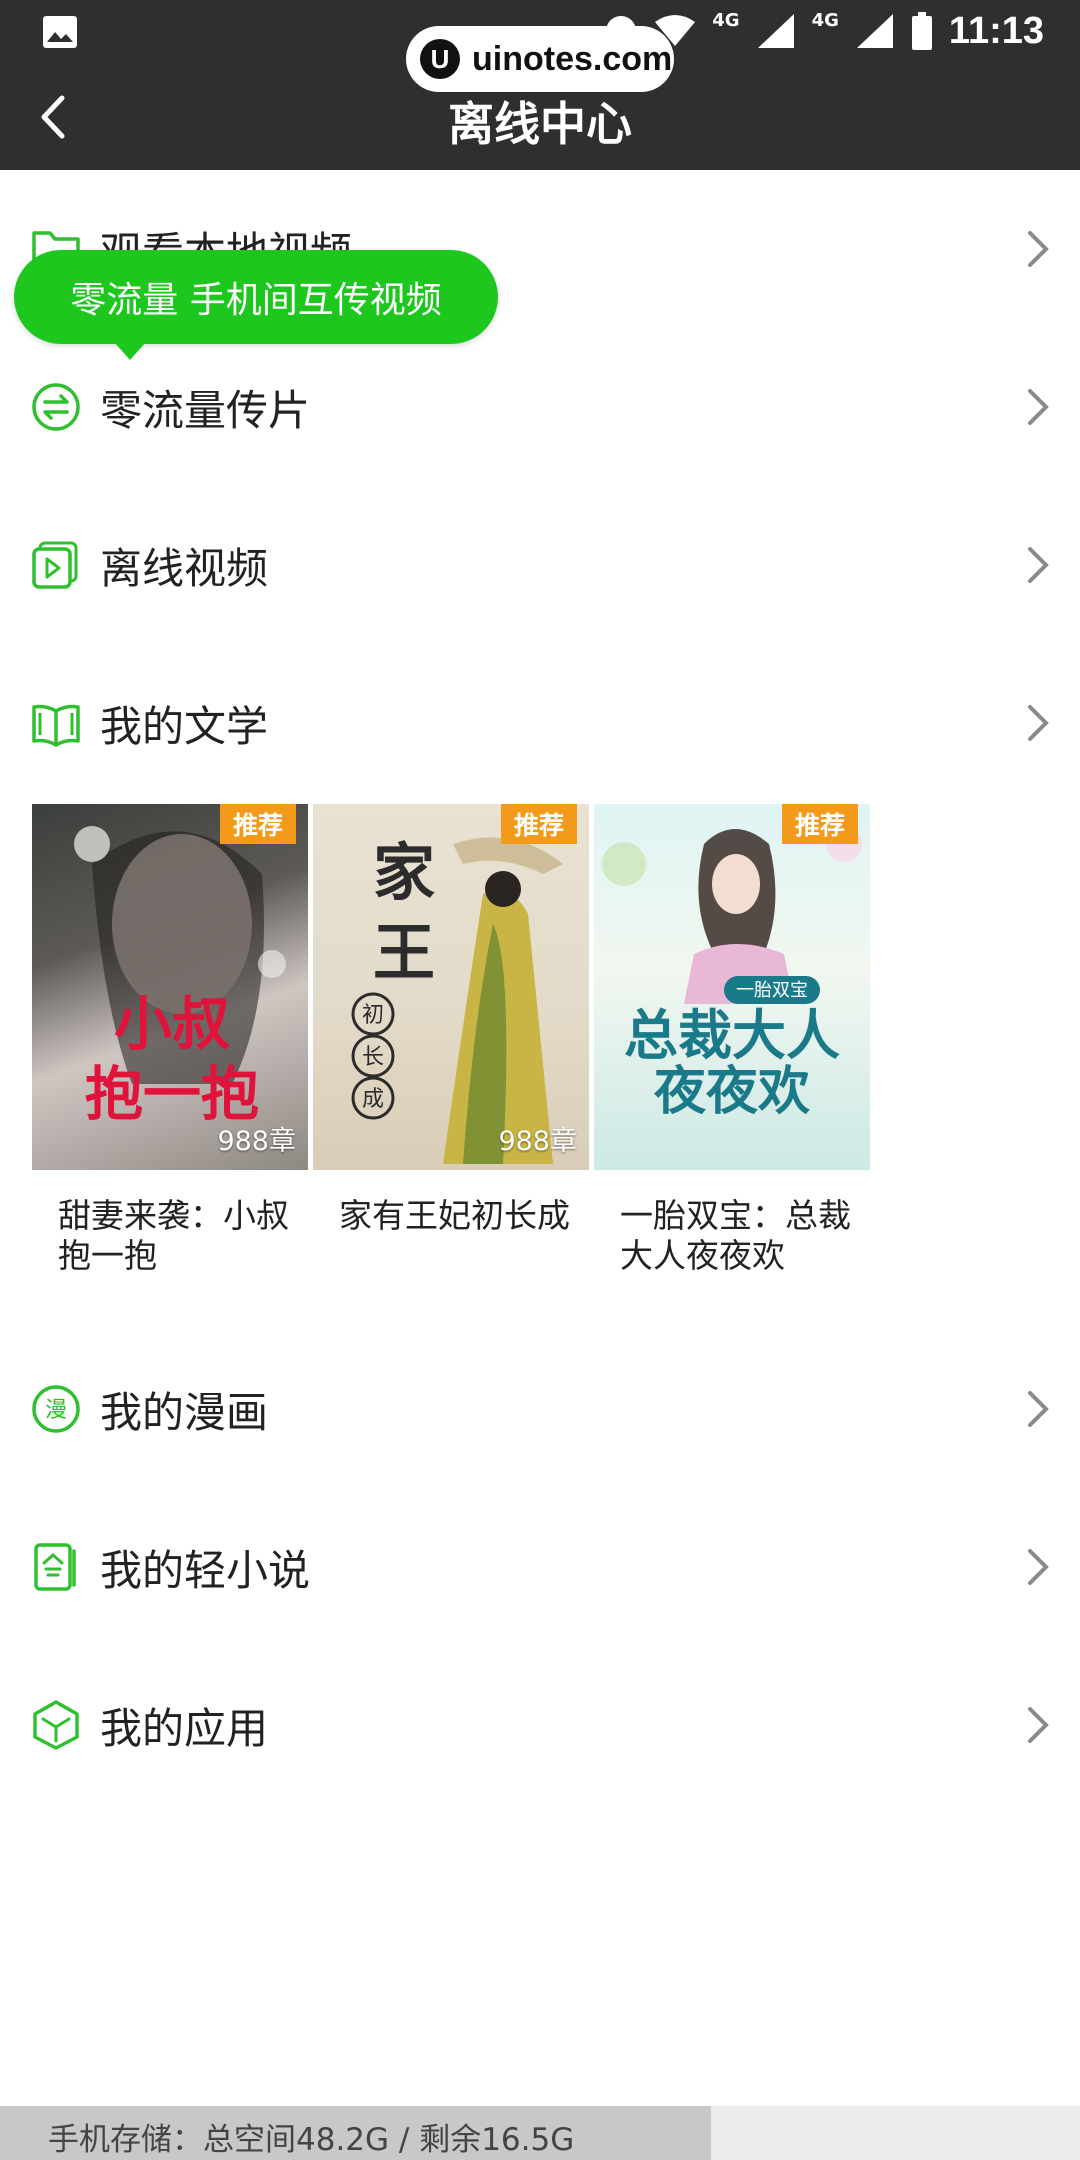  Describe the element at coordinates (540, 1725) in the screenshot. I see `row-my-apps: 我的应用` at that location.